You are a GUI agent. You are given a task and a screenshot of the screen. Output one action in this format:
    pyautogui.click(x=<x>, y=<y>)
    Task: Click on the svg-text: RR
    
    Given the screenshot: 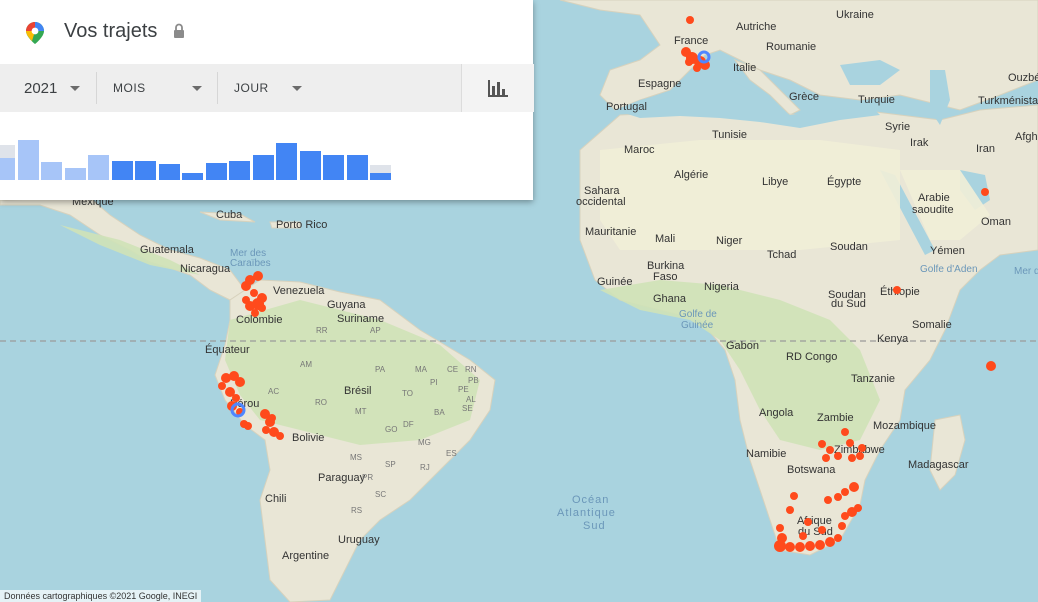 What is the action you would take?
    pyautogui.click(x=322, y=330)
    